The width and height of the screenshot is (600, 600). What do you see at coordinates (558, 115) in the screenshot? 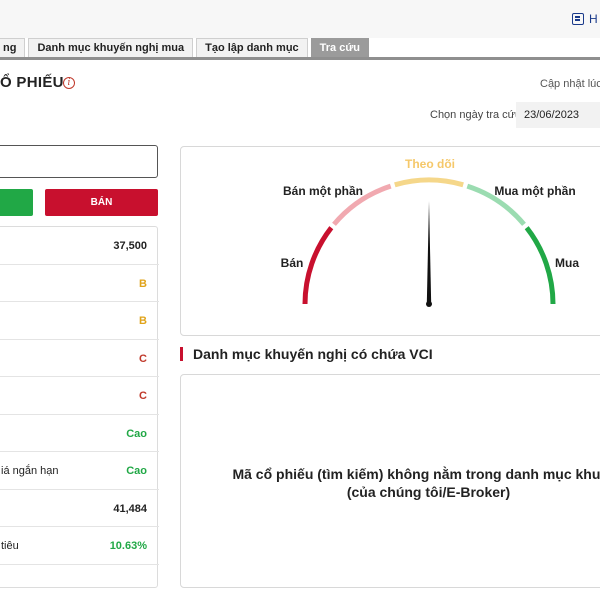
I see `date-picker-input` at bounding box center [558, 115].